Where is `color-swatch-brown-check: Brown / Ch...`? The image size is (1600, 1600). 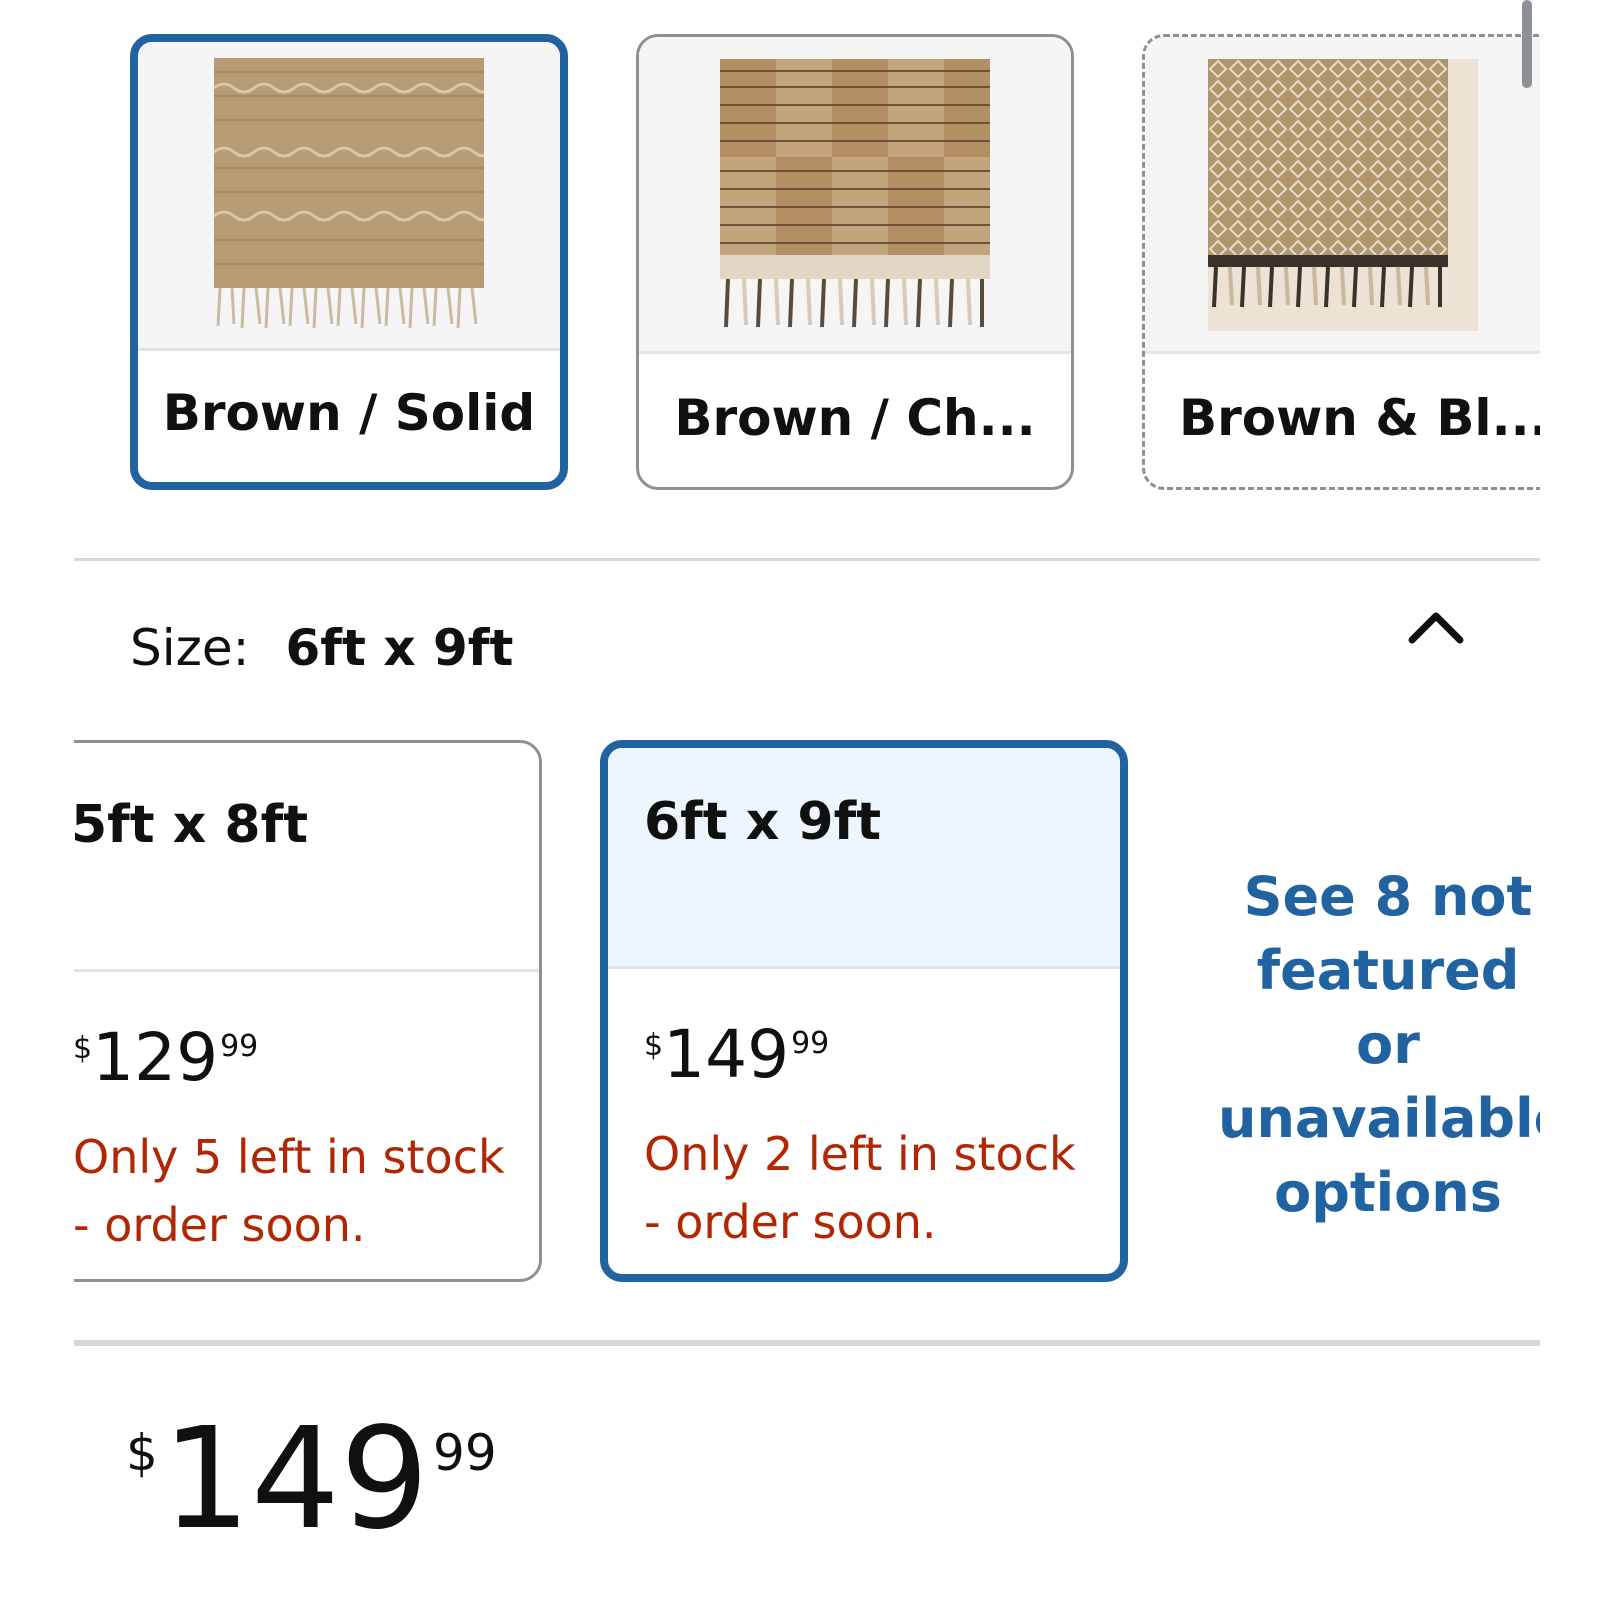
color-swatch-brown-check: Brown / Ch... is located at coordinates (855, 262).